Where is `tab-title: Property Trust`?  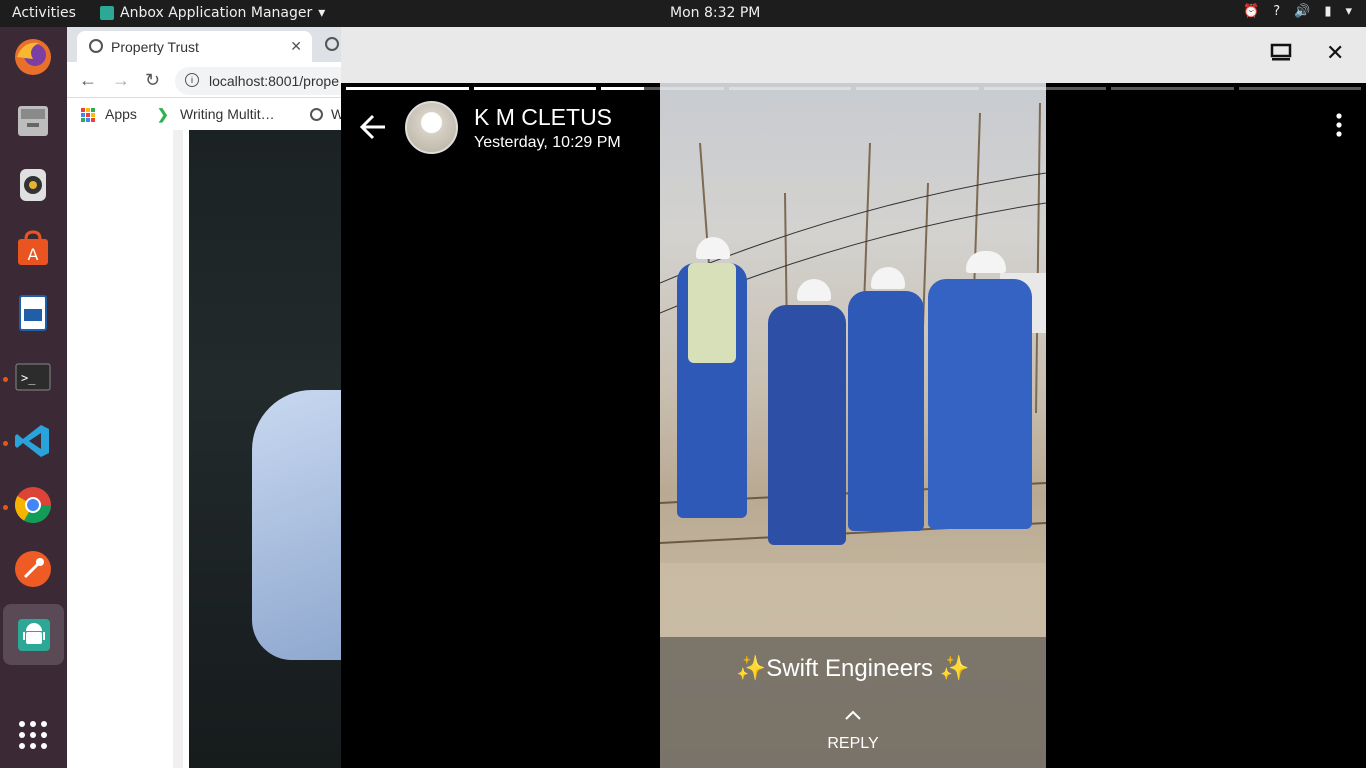 tab-title: Property Trust is located at coordinates (155, 47).